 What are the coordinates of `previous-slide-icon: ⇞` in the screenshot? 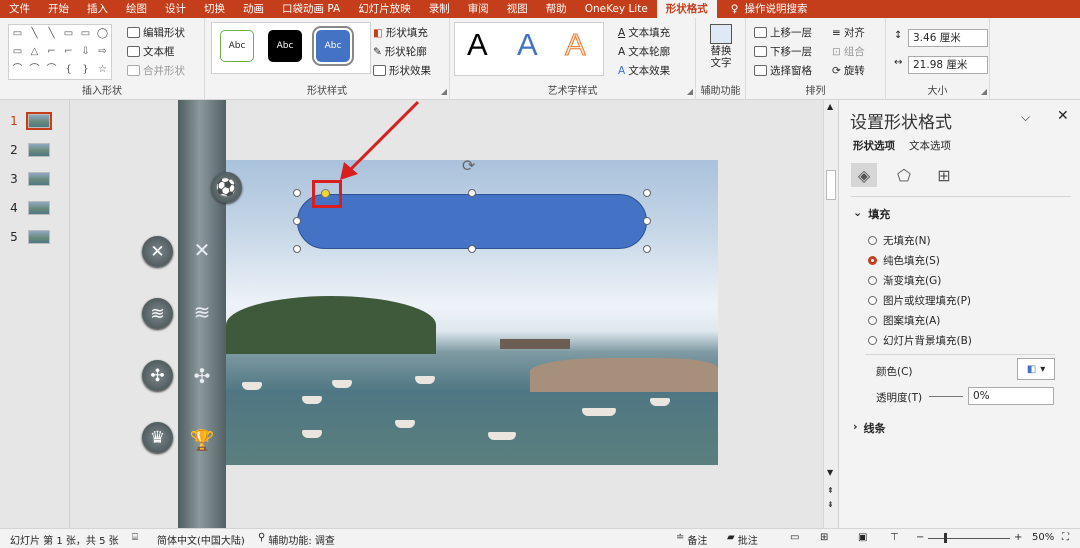 It's located at (830, 490).